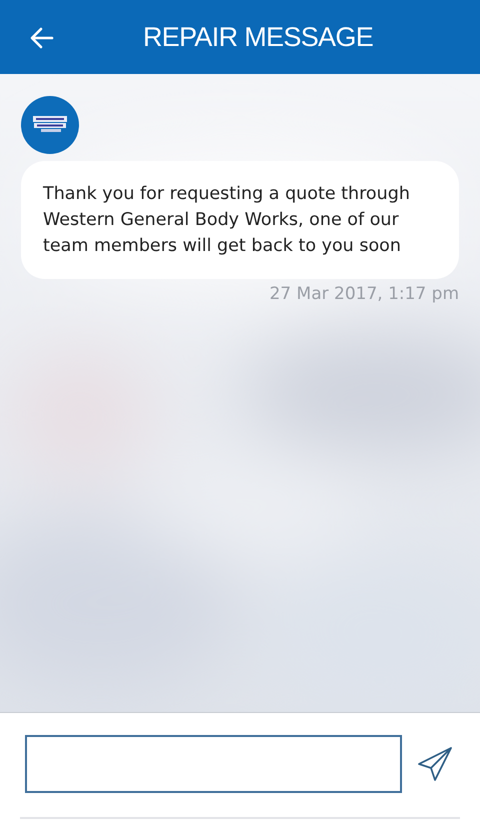 This screenshot has height=821, width=480. What do you see at coordinates (364, 294) in the screenshot?
I see `message-time: 27 Mar 2017, 1:17 pm` at bounding box center [364, 294].